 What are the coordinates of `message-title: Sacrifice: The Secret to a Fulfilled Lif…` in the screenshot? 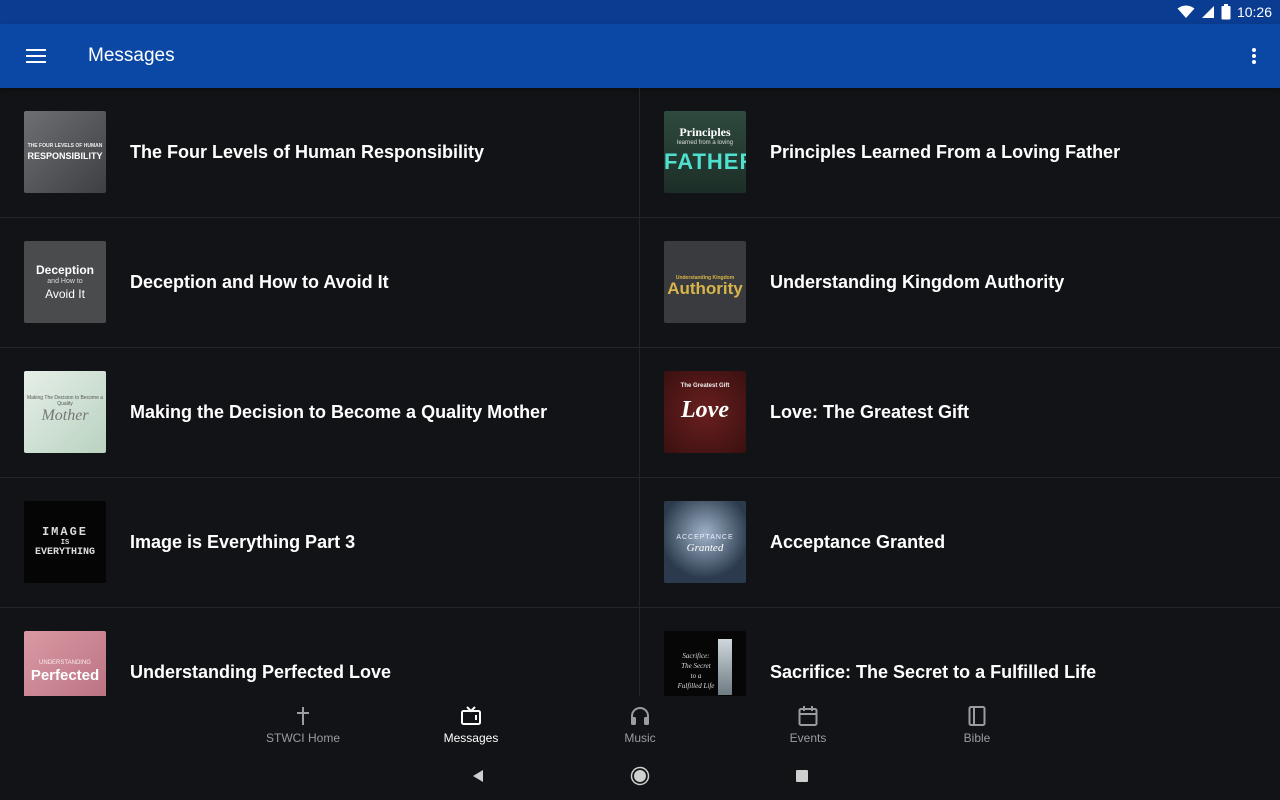 It's located at (933, 672).